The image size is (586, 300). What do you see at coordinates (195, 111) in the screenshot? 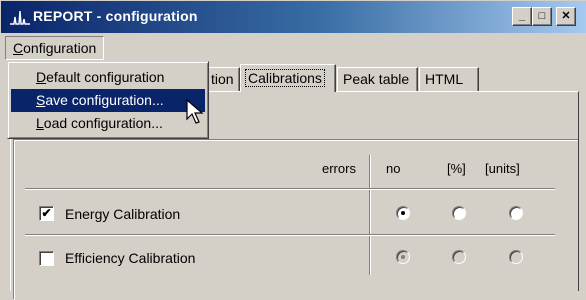
I see `mouse-pointer-icon` at bounding box center [195, 111].